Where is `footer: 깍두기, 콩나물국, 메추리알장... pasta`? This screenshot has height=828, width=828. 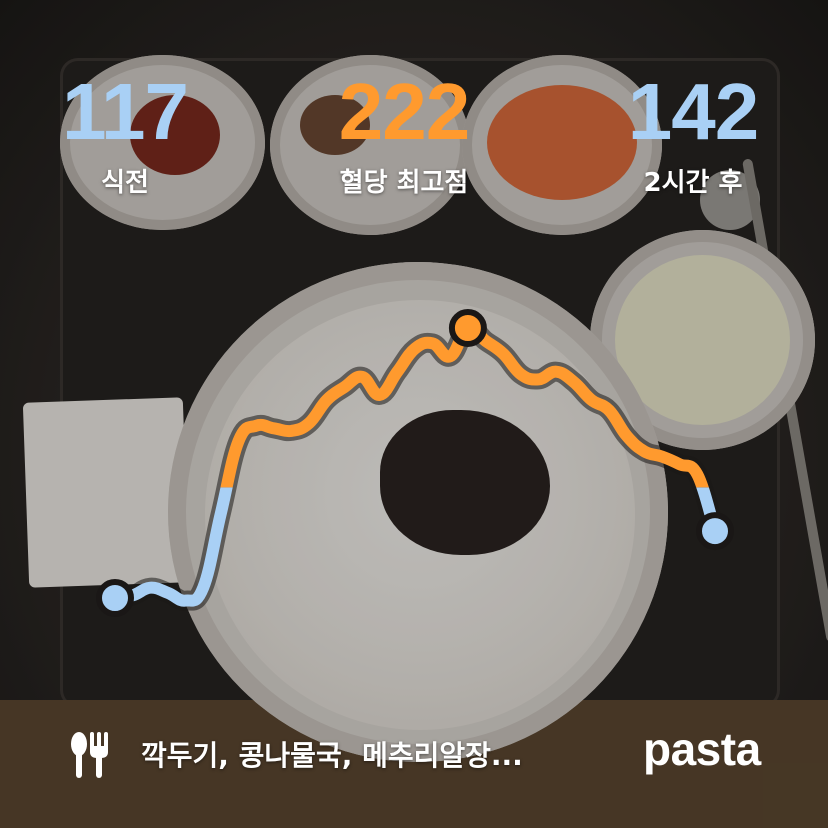
footer: 깍두기, 콩나물국, 메추리알장... pasta is located at coordinates (414, 755).